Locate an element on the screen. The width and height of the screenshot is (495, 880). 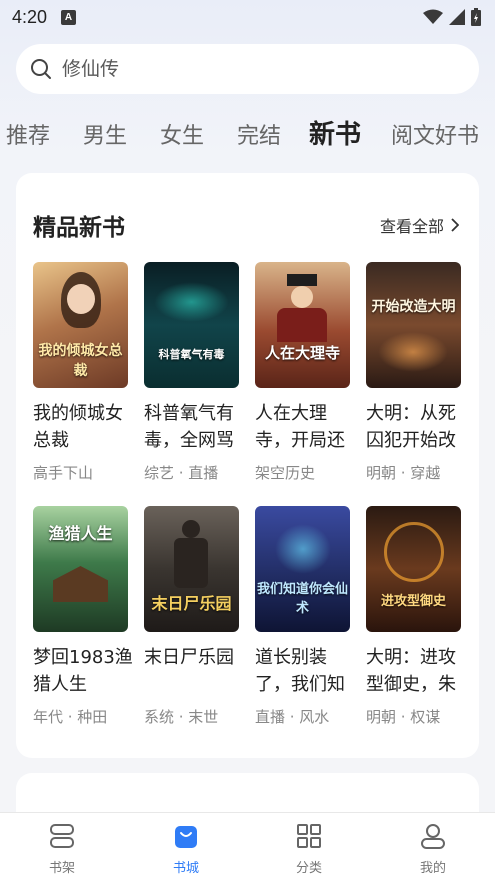
tab-male: 男生 is located at coordinates (105, 134).